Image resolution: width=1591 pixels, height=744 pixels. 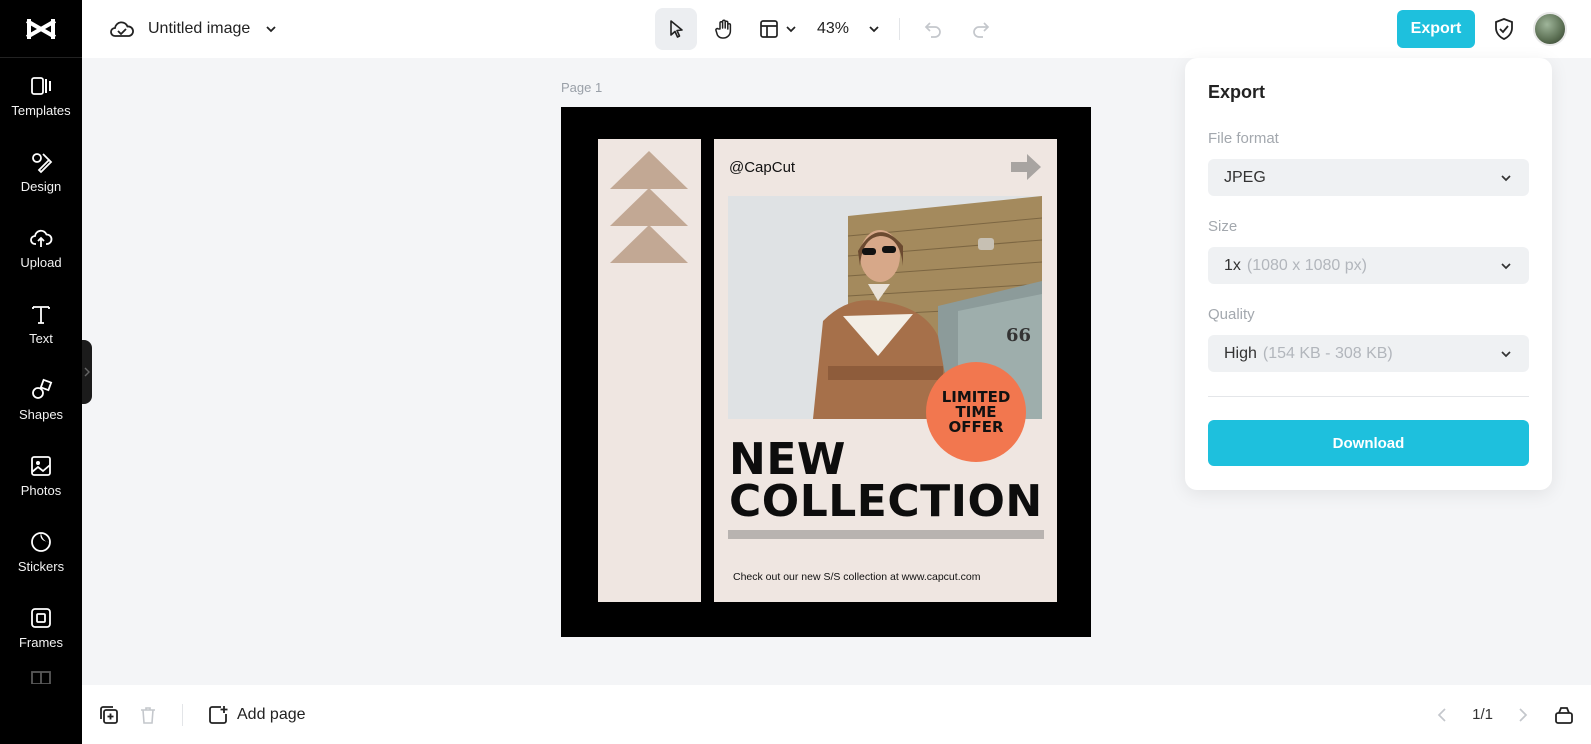 I want to click on hand-tool-button, so click(x=724, y=29).